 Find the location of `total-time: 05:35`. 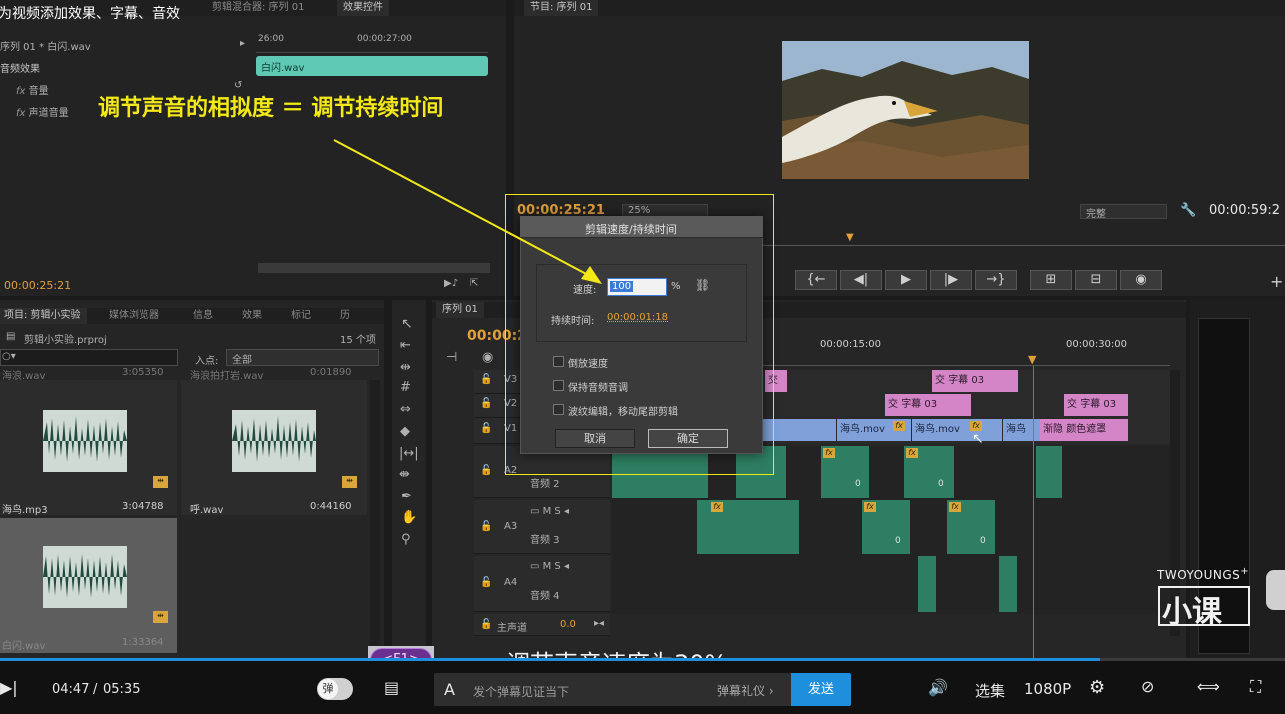

total-time: 05:35 is located at coordinates (122, 689).